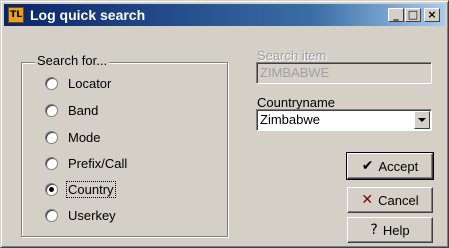 The image size is (449, 248). Describe the element at coordinates (91, 189) in the screenshot. I see `radio-label: Country` at that location.